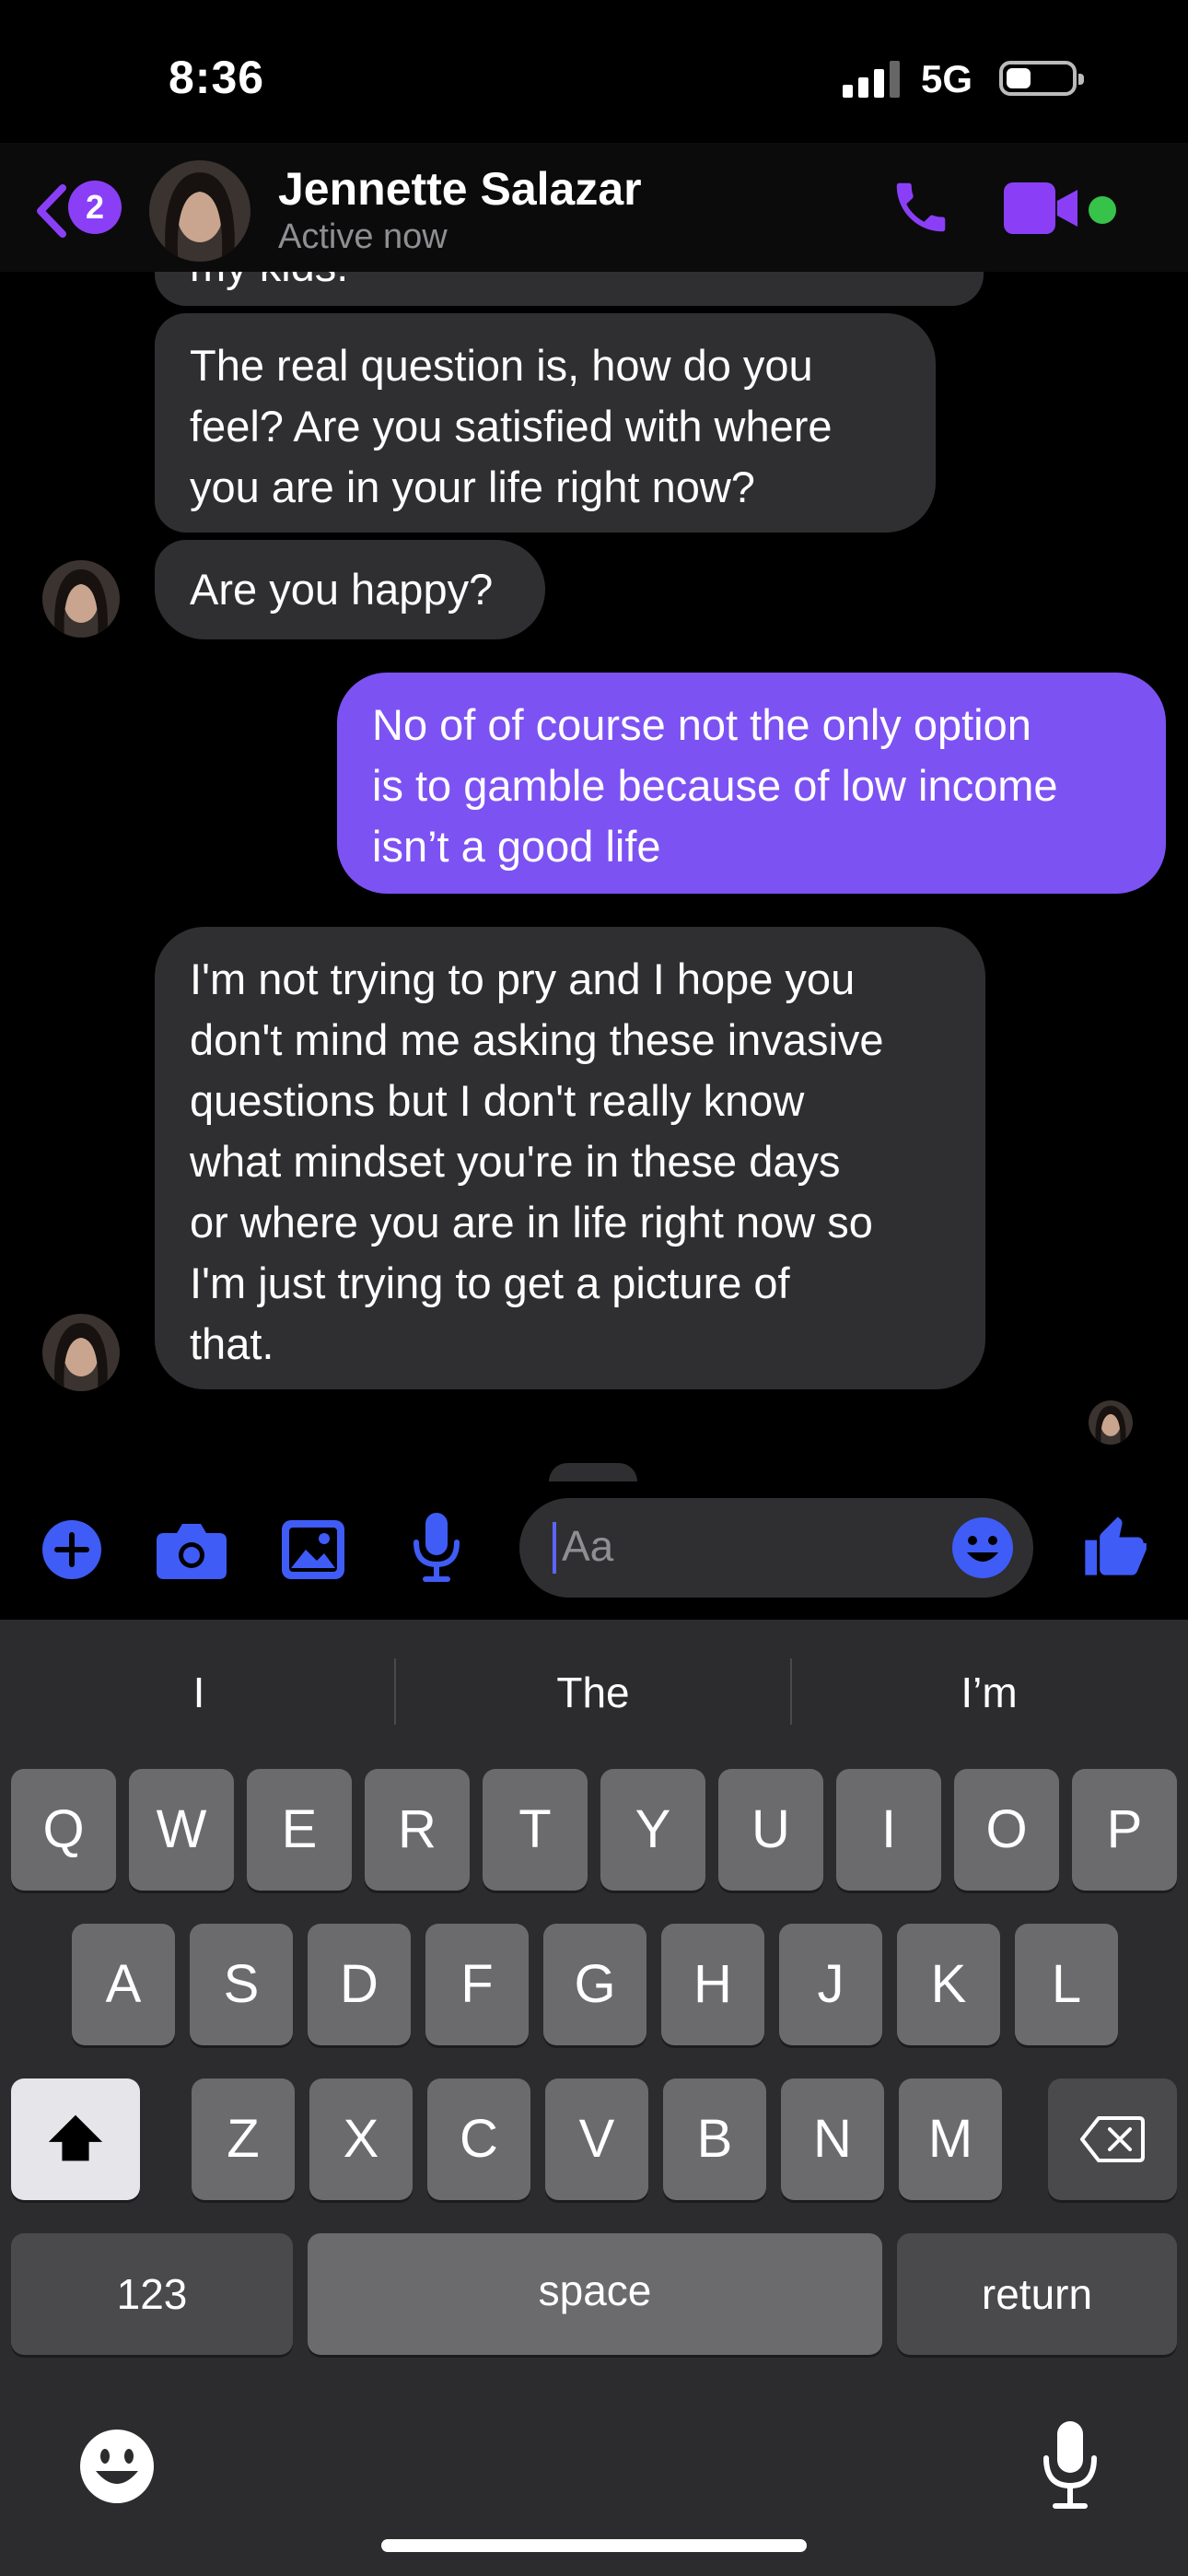 Image resolution: width=1188 pixels, height=2576 pixels. What do you see at coordinates (313, 1549) in the screenshot?
I see `gallery-icon` at bounding box center [313, 1549].